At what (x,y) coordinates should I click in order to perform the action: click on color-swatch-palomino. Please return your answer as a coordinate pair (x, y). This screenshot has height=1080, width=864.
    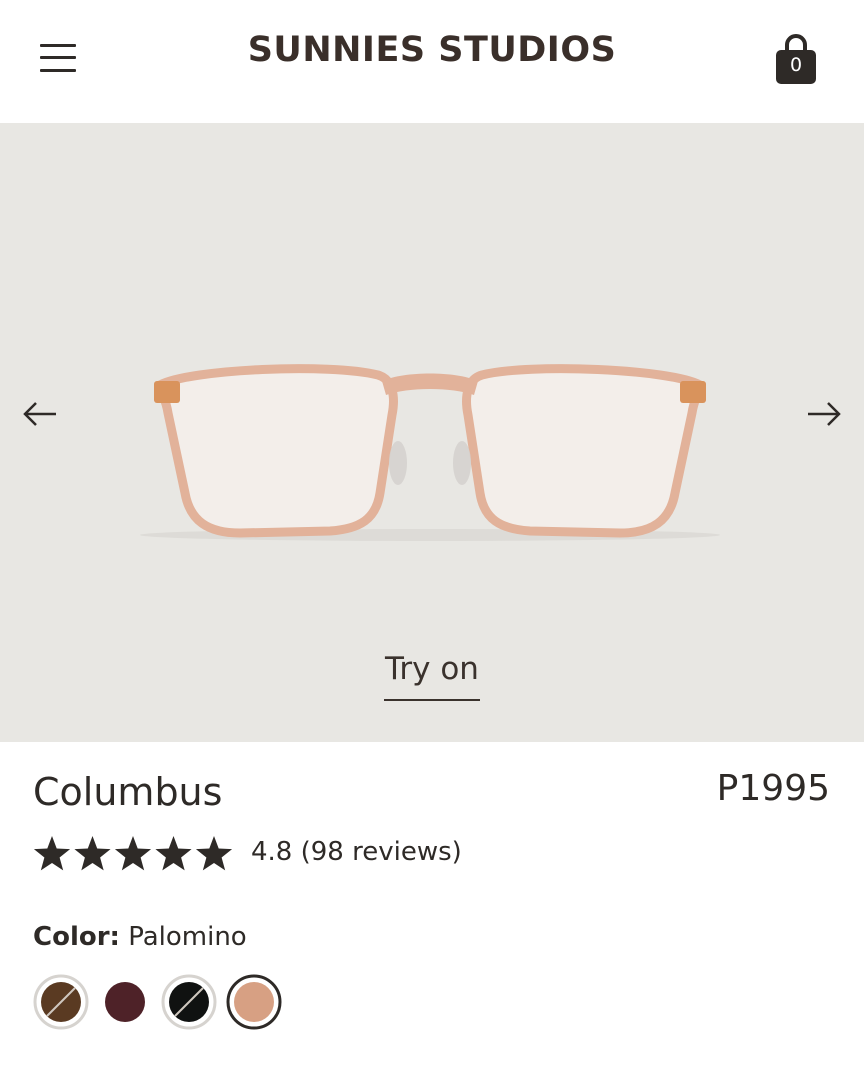
    Looking at the image, I should click on (254, 1002).